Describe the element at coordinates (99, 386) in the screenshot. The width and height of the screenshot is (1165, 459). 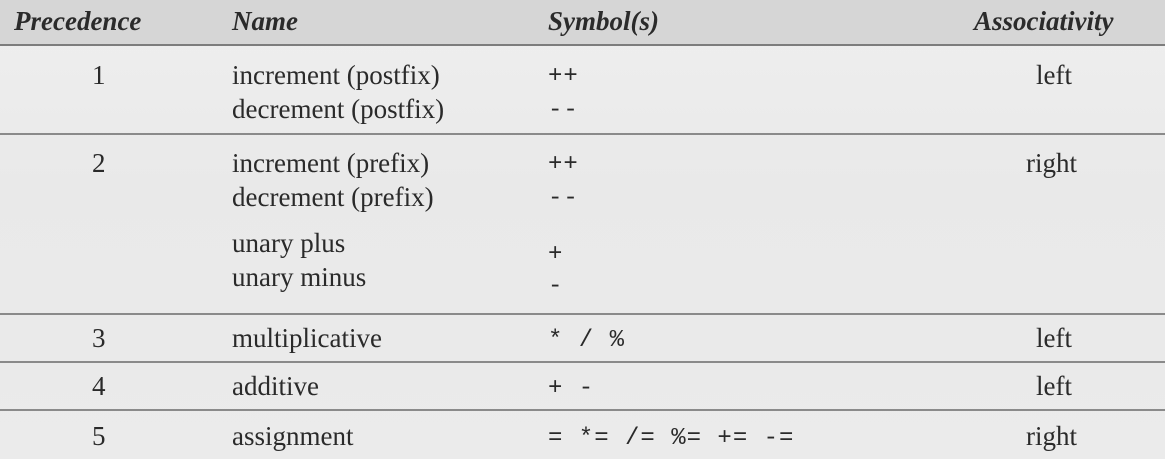
I see `precedence-value: 4` at that location.